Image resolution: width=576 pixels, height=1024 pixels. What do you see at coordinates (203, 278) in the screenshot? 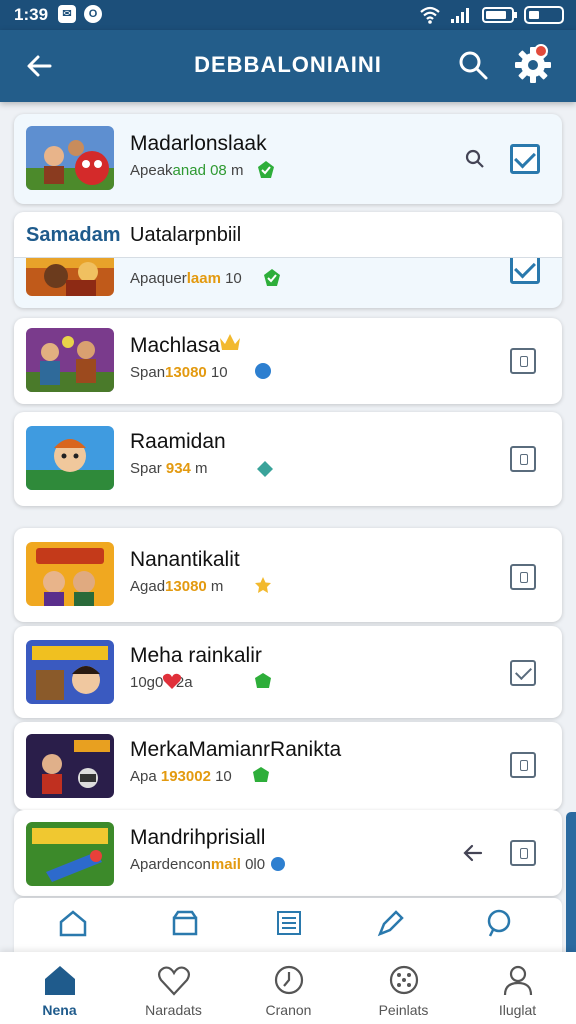
I see `game-sub-highlight: laam` at bounding box center [203, 278].